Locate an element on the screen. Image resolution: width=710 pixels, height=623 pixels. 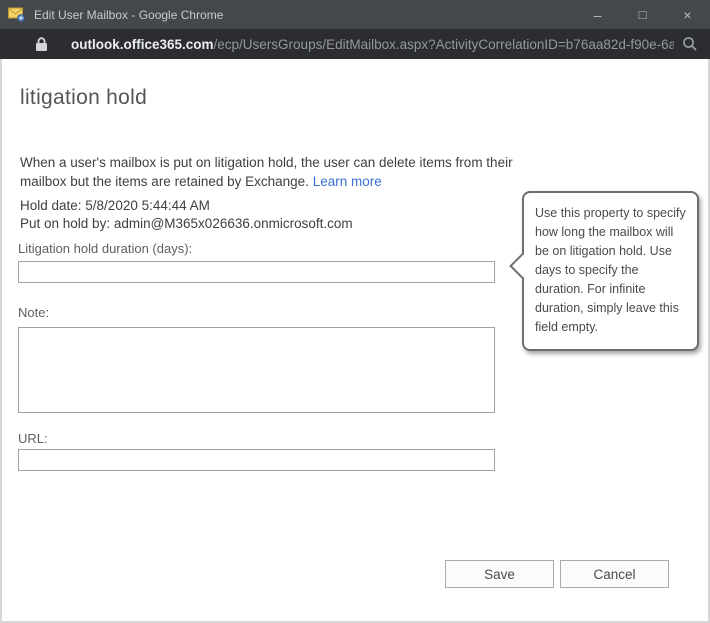
hold-date-text: Hold date: 5/8/2020 5:44:44 AM is located at coordinates (115, 205).